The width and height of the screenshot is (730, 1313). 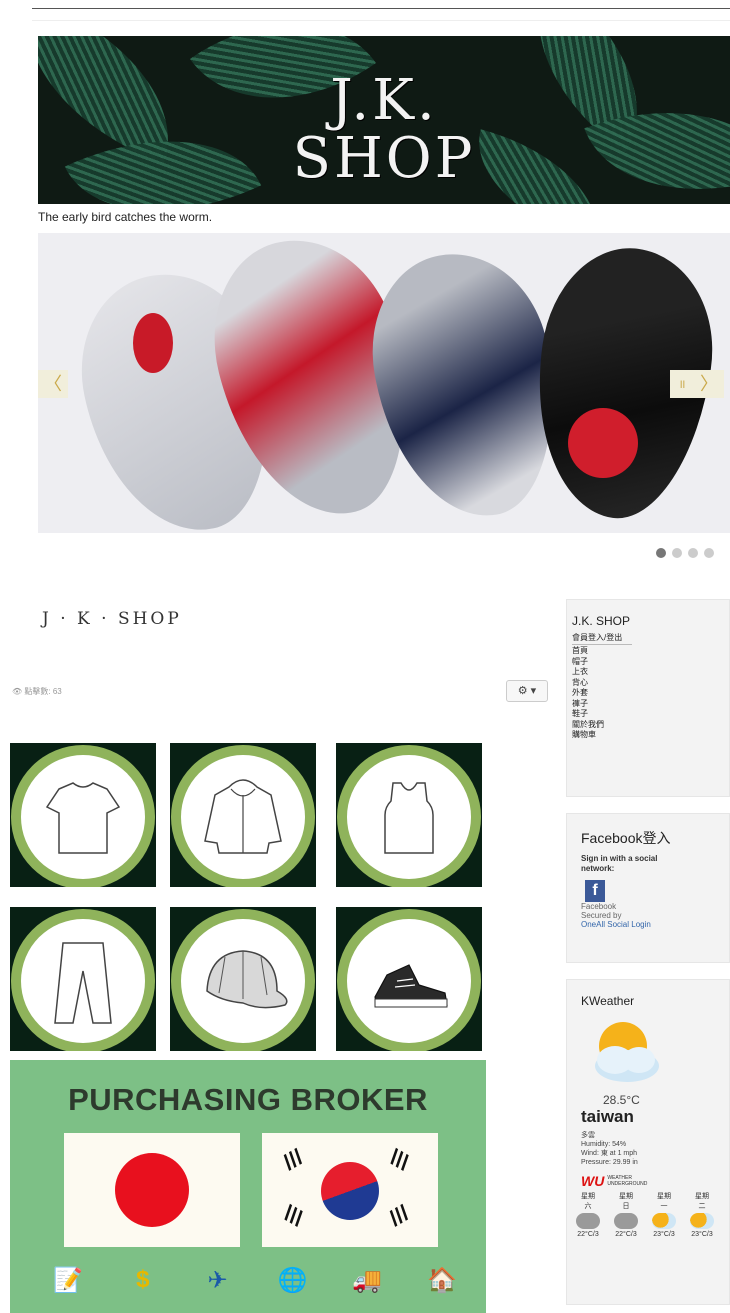 I want to click on hit-counter-text: 點擊數: 63, so click(x=43, y=691).